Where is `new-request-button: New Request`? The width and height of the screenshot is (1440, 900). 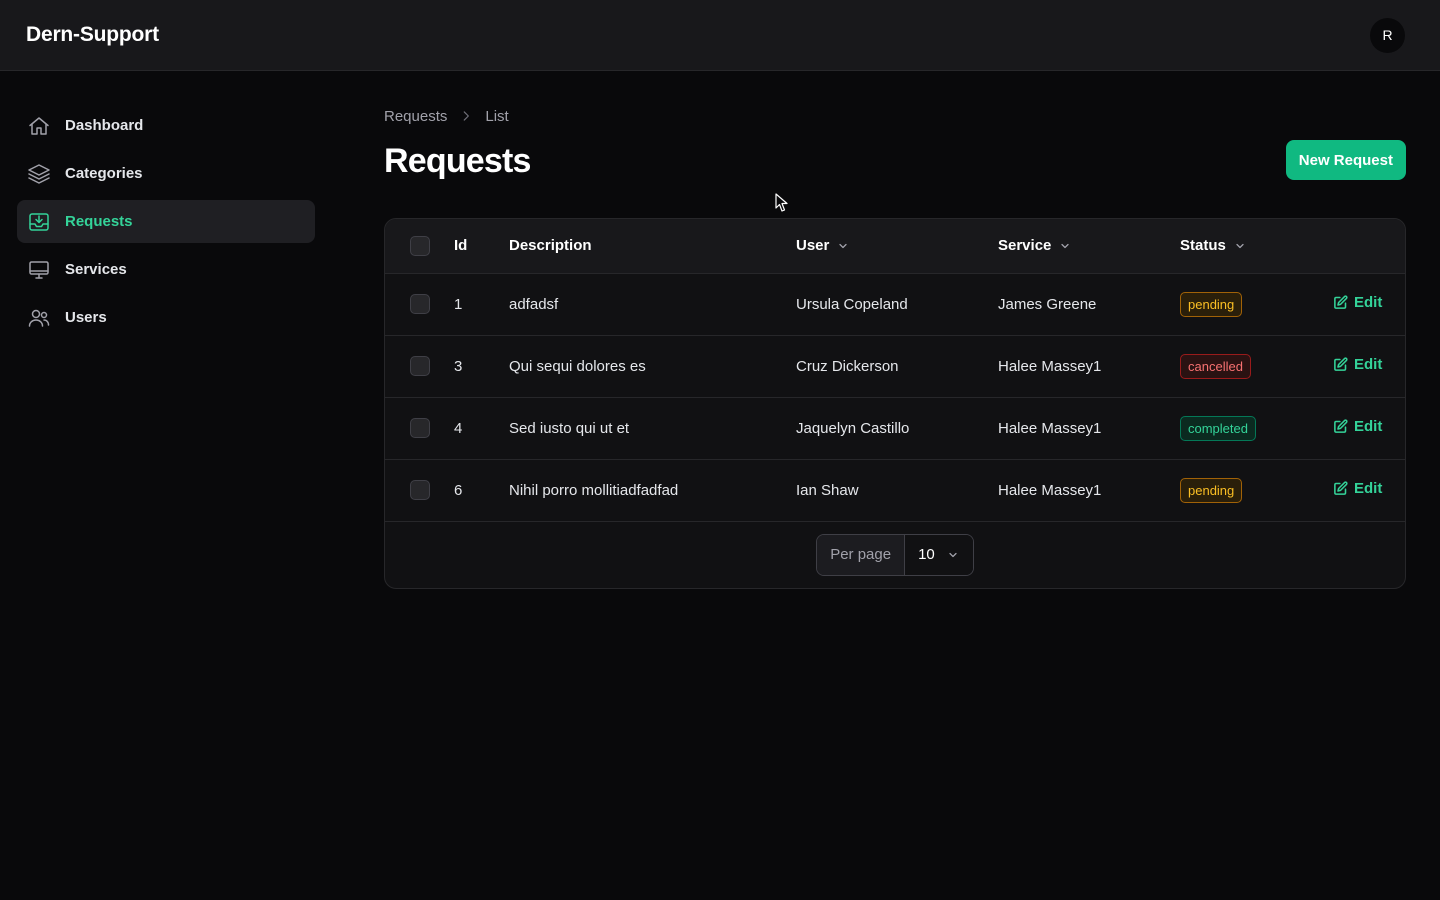
new-request-button: New Request is located at coordinates (1345, 160).